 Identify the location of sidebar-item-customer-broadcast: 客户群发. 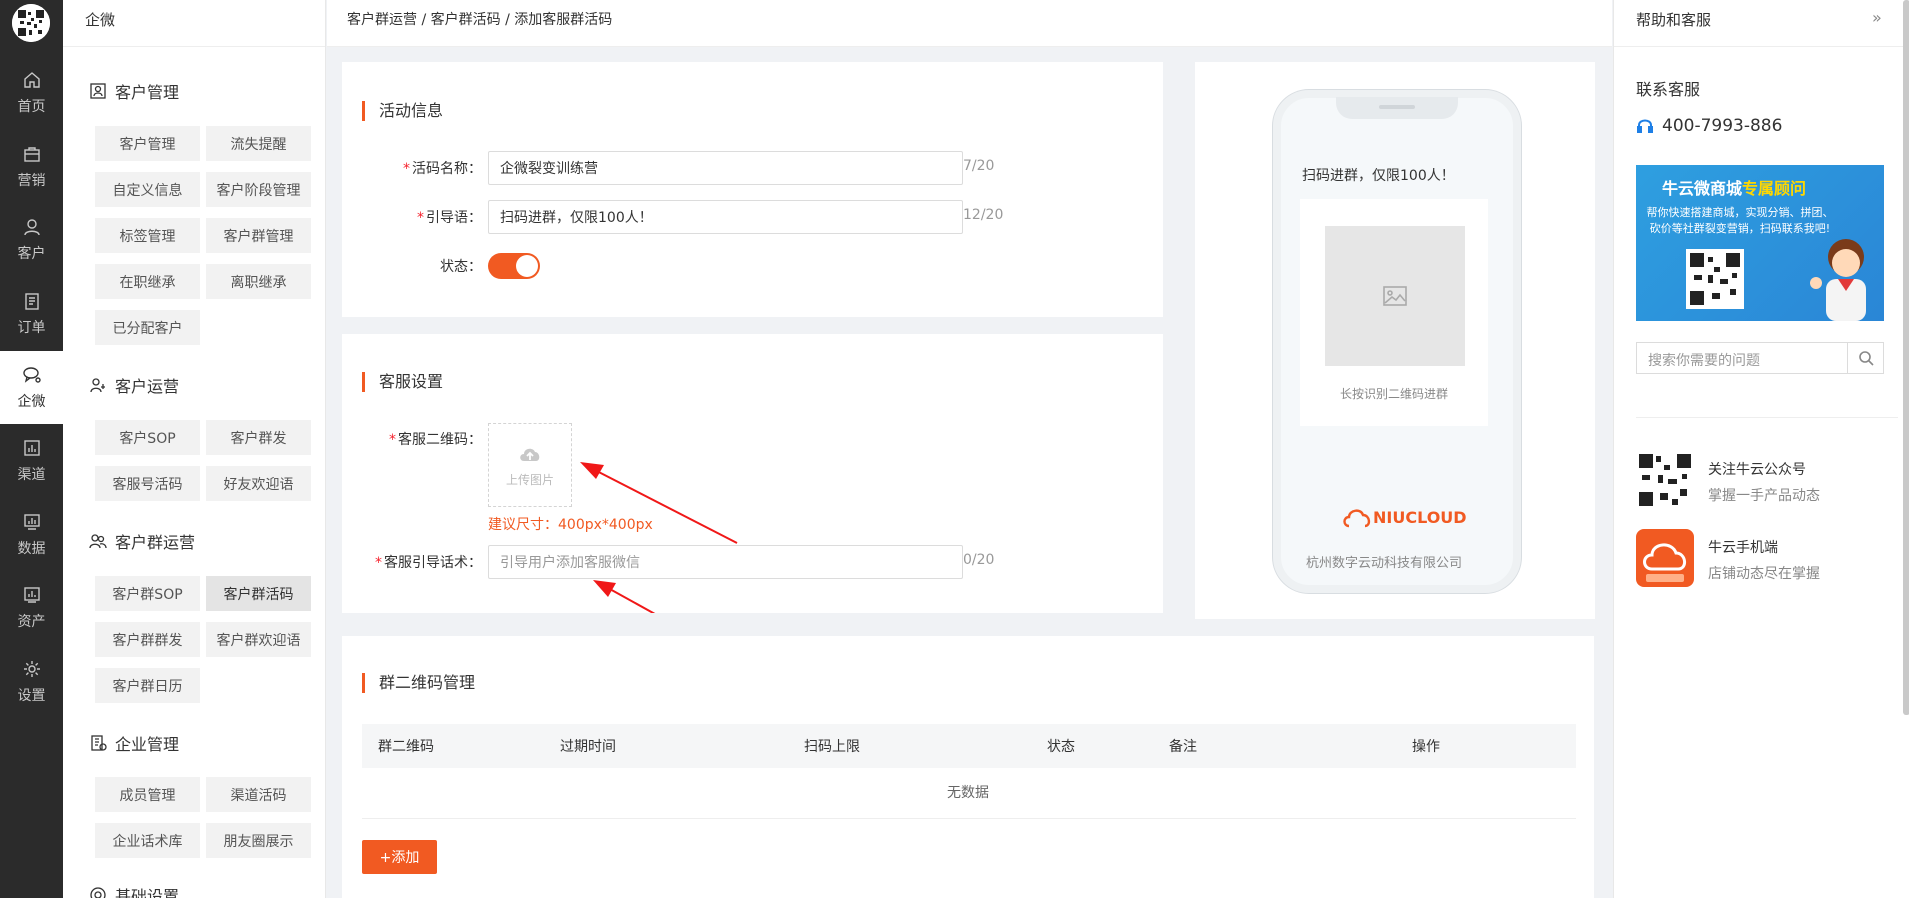
(258, 437).